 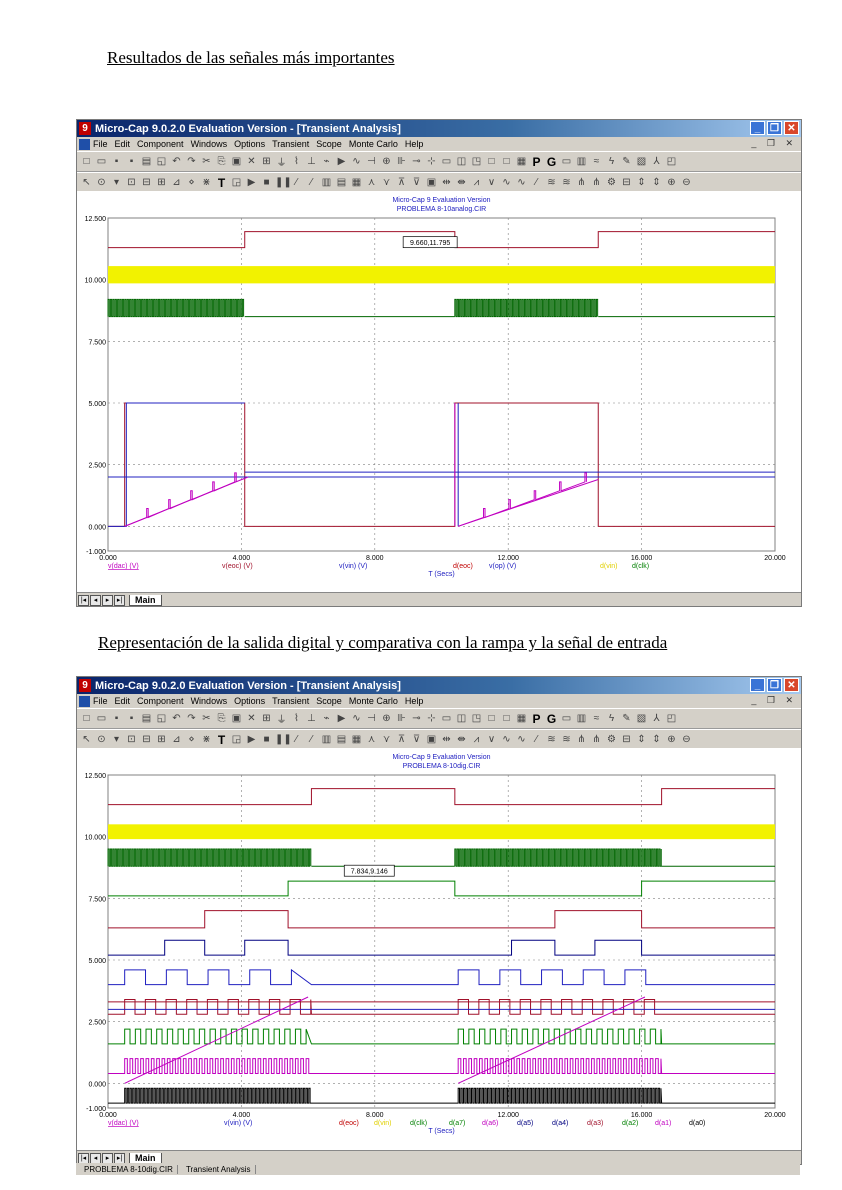 What do you see at coordinates (371, 182) in the screenshot?
I see `peak-icon: ⋏` at bounding box center [371, 182].